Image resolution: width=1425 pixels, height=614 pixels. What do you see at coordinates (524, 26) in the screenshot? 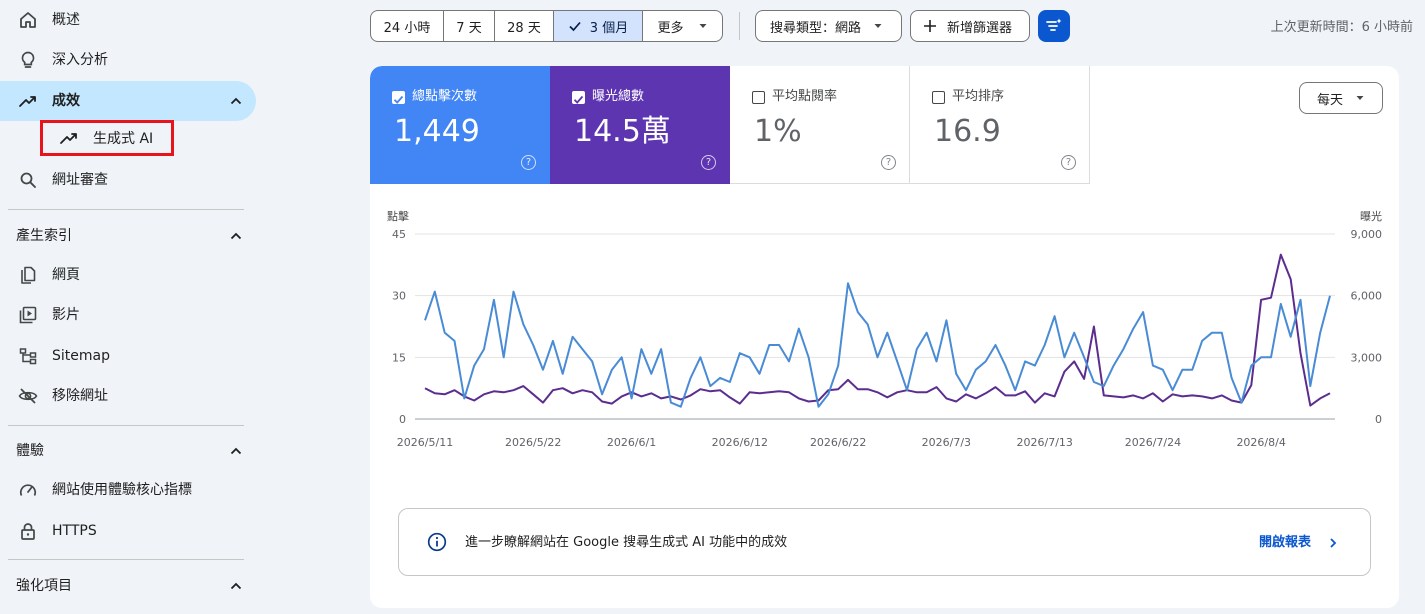
I see `range-28d-button: 28 天` at bounding box center [524, 26].